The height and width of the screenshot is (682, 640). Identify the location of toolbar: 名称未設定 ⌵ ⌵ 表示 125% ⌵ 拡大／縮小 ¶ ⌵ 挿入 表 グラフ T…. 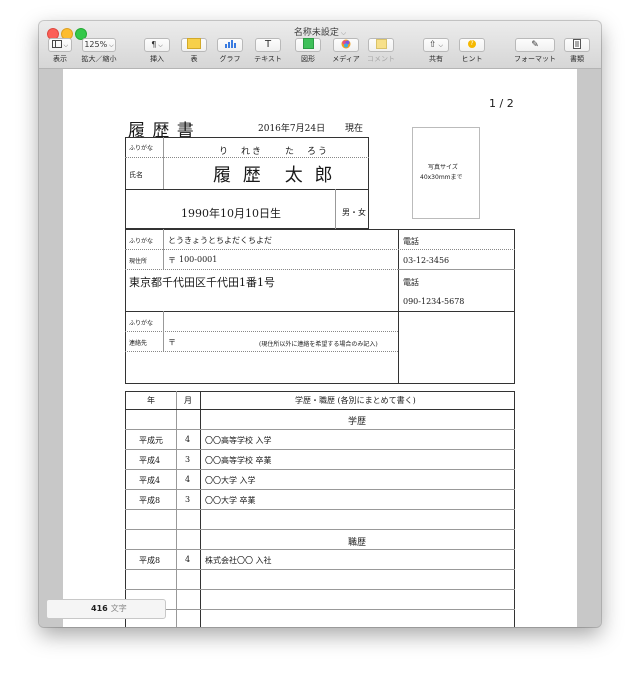
(320, 45).